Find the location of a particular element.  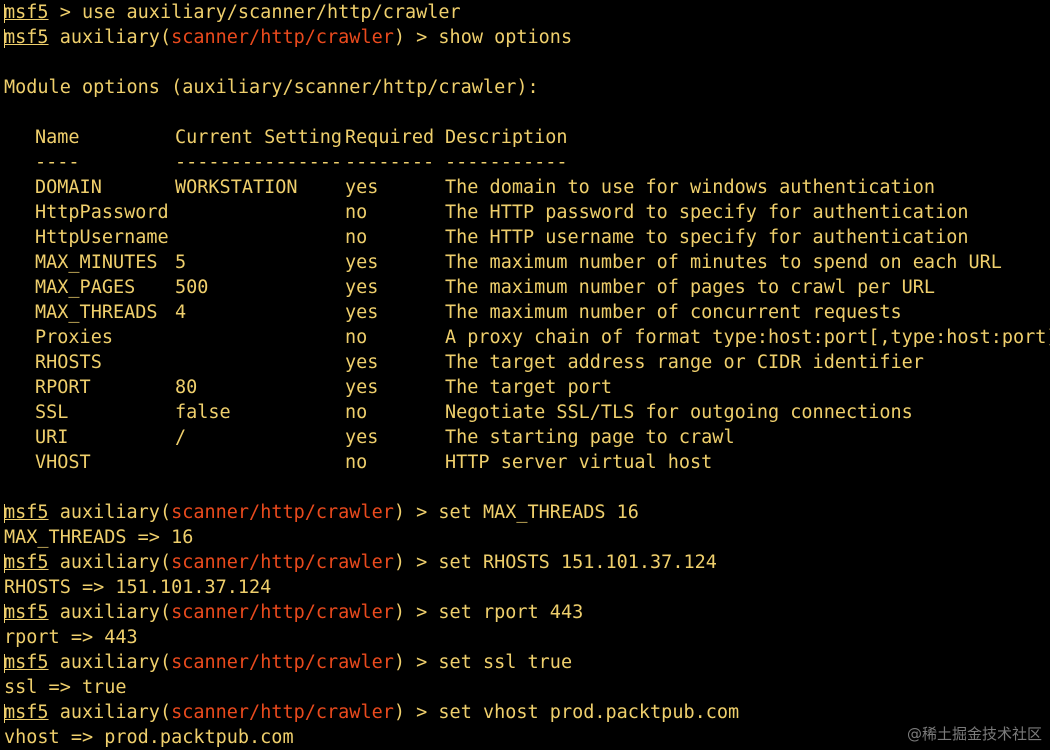

option-setting: 80 is located at coordinates (186, 387).